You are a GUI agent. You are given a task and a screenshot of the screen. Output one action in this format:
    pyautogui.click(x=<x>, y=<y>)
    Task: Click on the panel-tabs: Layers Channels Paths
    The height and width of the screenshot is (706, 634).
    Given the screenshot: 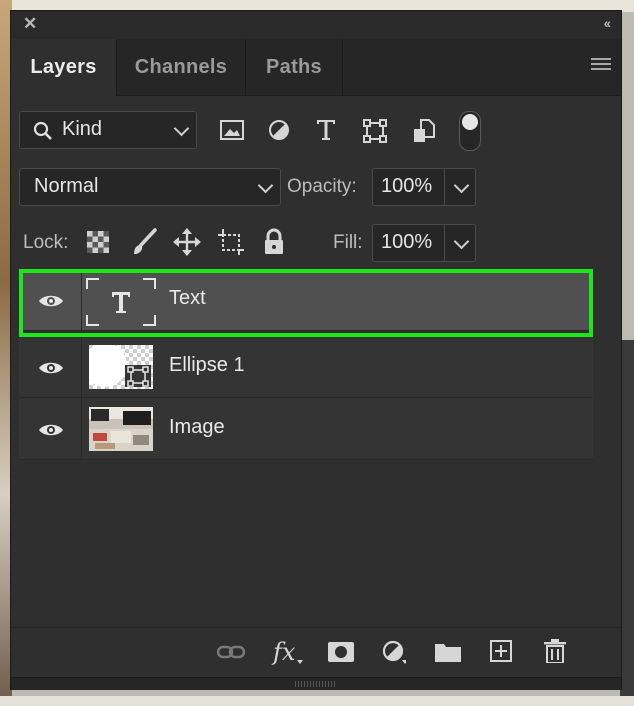 What is the action you would take?
    pyautogui.click(x=316, y=67)
    